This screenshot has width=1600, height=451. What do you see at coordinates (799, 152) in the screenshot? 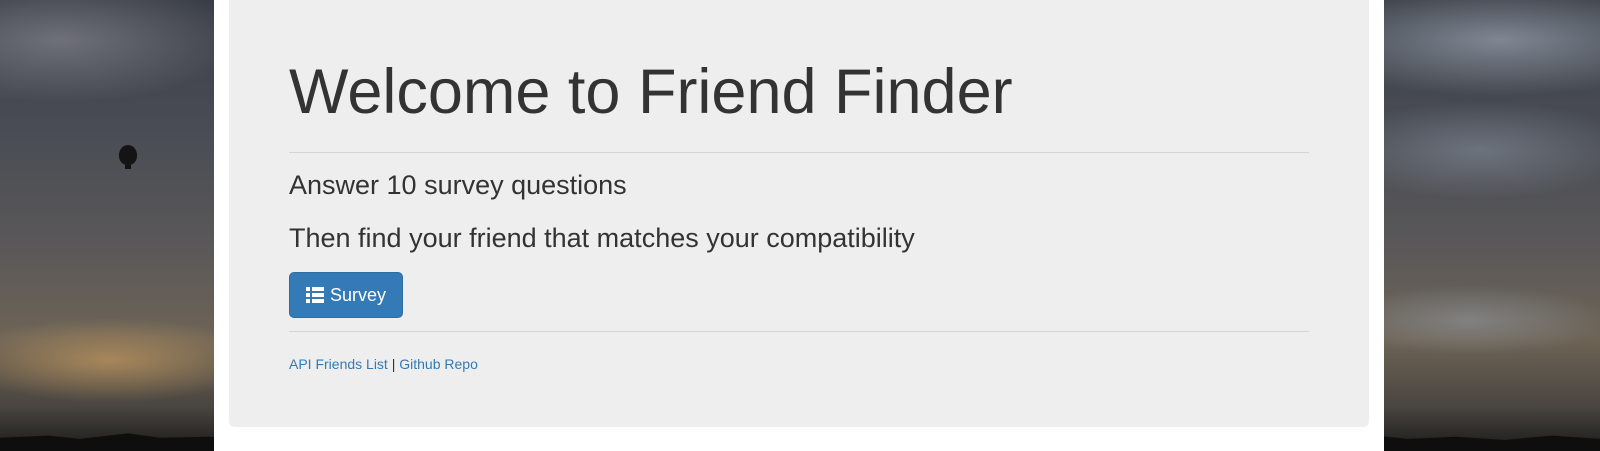
I see `divider-top` at bounding box center [799, 152].